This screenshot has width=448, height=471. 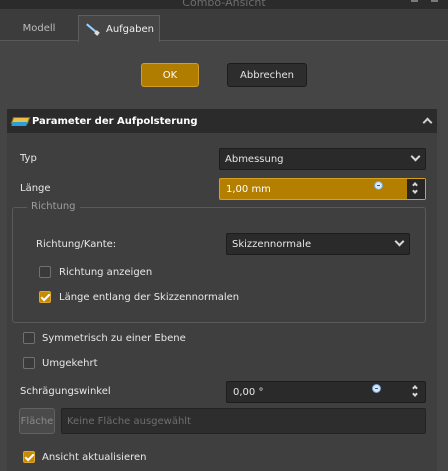 I want to click on symmetric-label: Symmetrisch zu einer Ebene, so click(x=114, y=338).